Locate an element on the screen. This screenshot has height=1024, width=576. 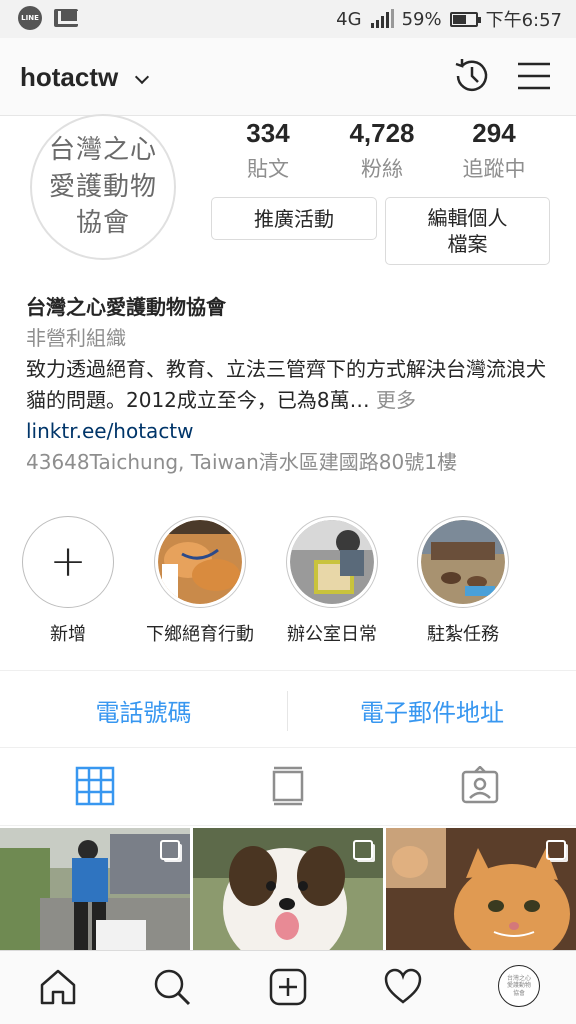
line-app-icon: LINE is located at coordinates (30, 18).